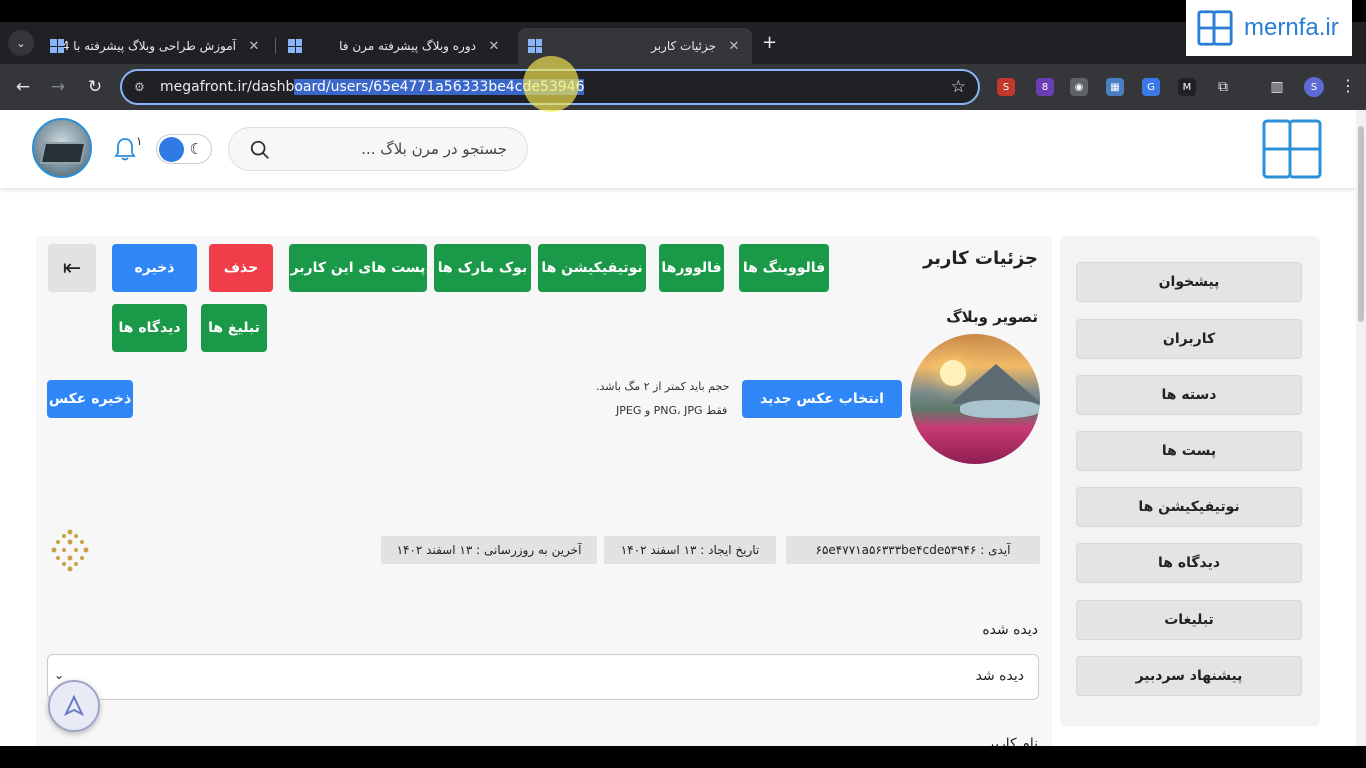 The height and width of the screenshot is (768, 1366). I want to click on page-title: جزئیات کاربر, so click(980, 258).